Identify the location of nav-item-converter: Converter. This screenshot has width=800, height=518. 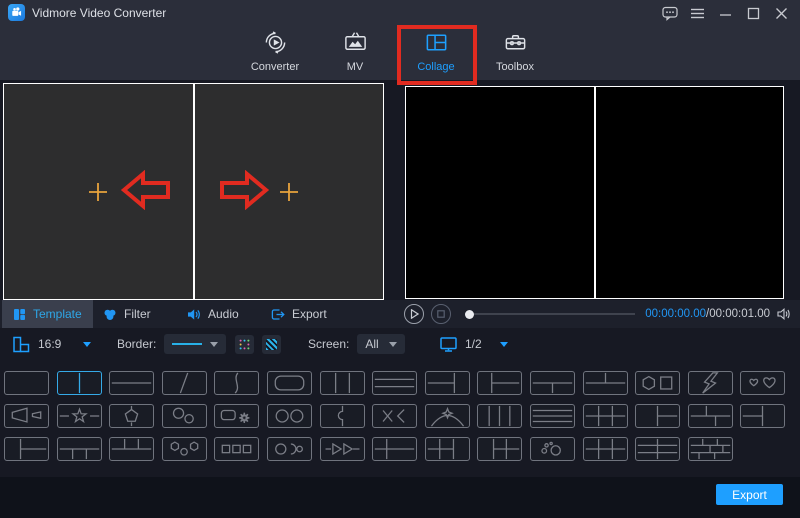
(275, 53).